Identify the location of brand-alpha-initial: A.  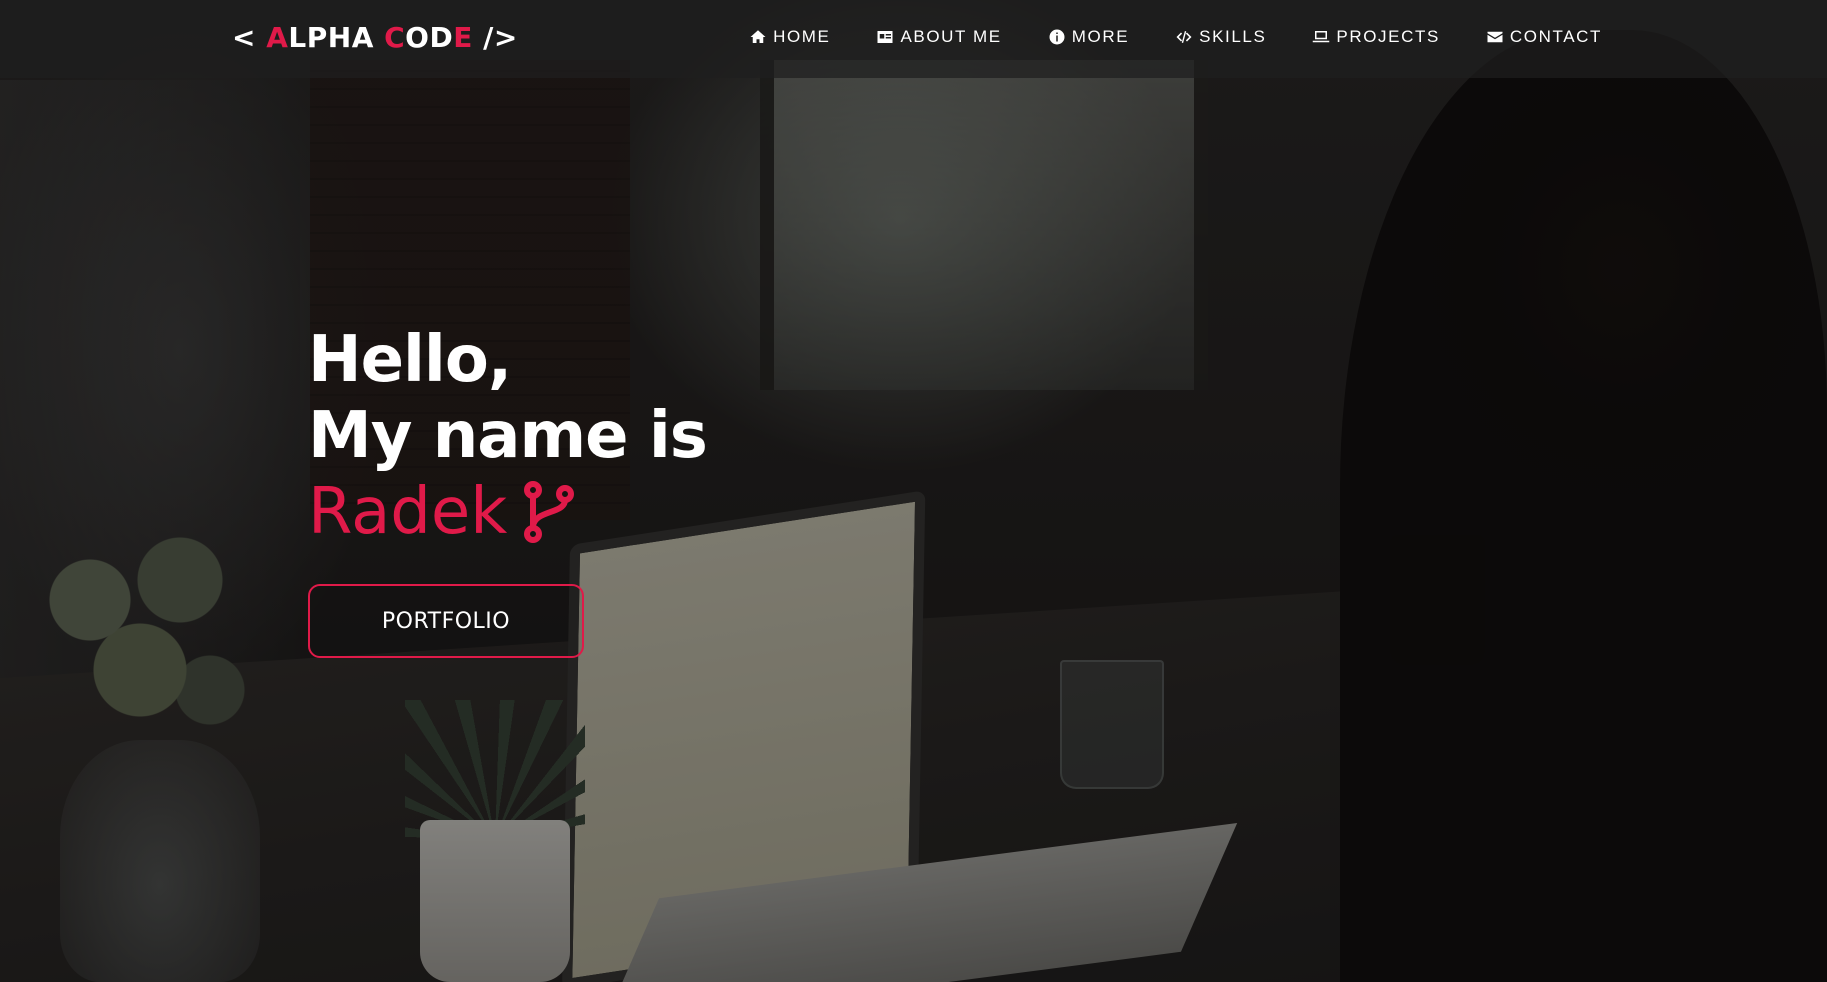
(277, 37).